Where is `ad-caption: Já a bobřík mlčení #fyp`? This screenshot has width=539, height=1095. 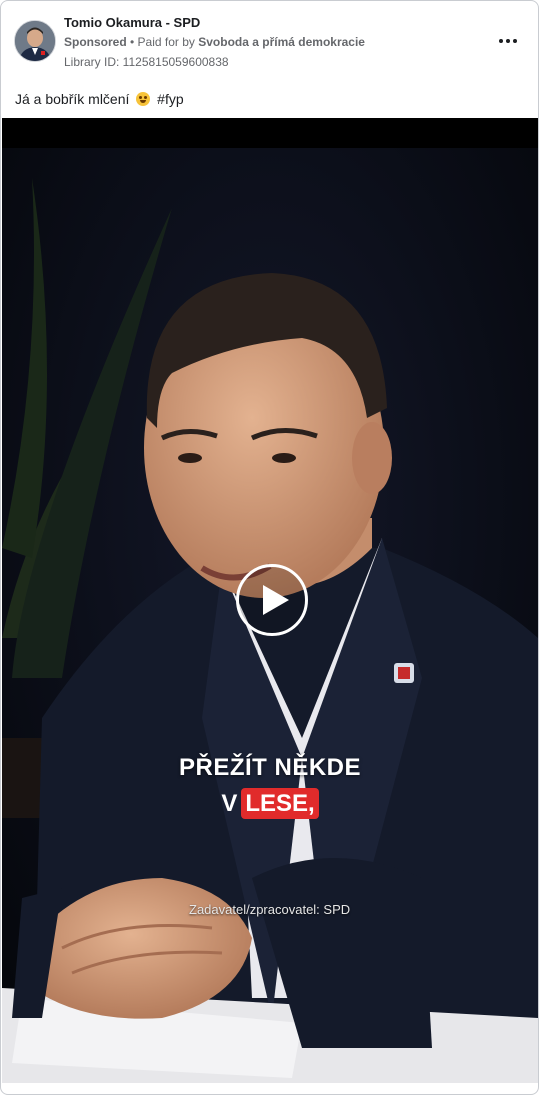
ad-caption: Já a bobřík mlčení #fyp is located at coordinates (99, 99).